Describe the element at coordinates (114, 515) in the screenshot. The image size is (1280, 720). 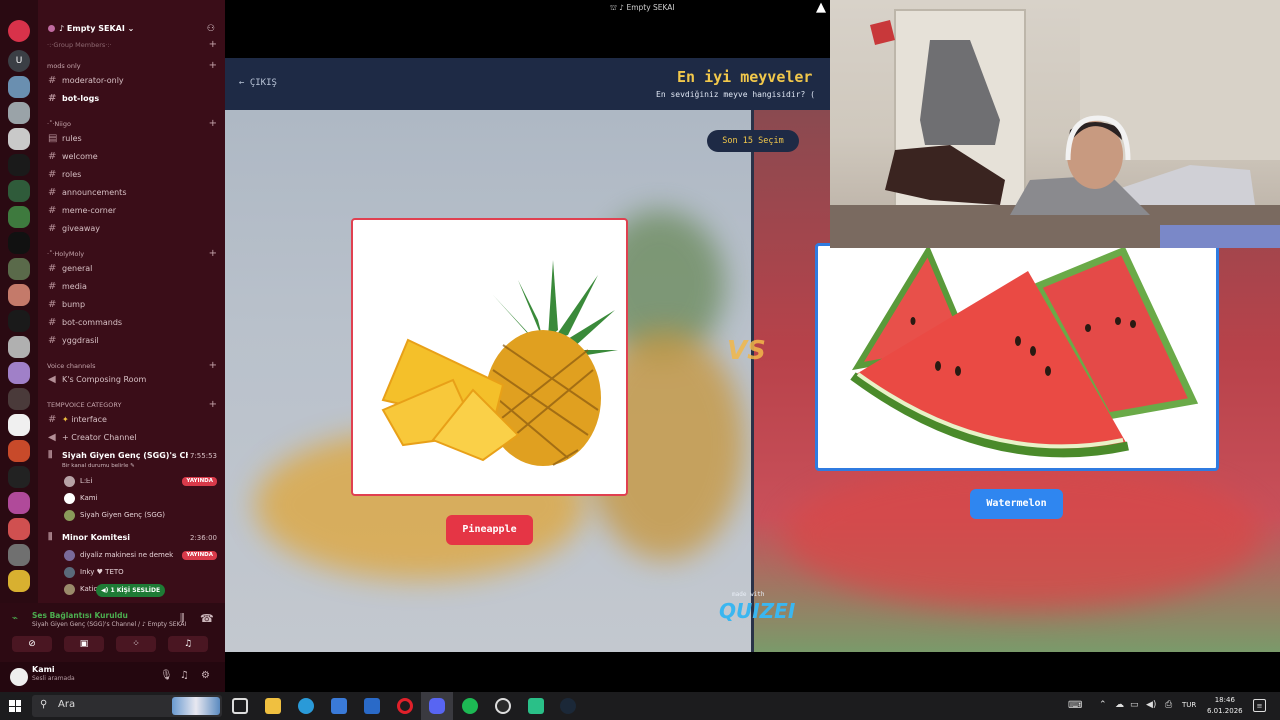
I see `voice-user: Siyah Giyen Genç (SGG)` at that location.